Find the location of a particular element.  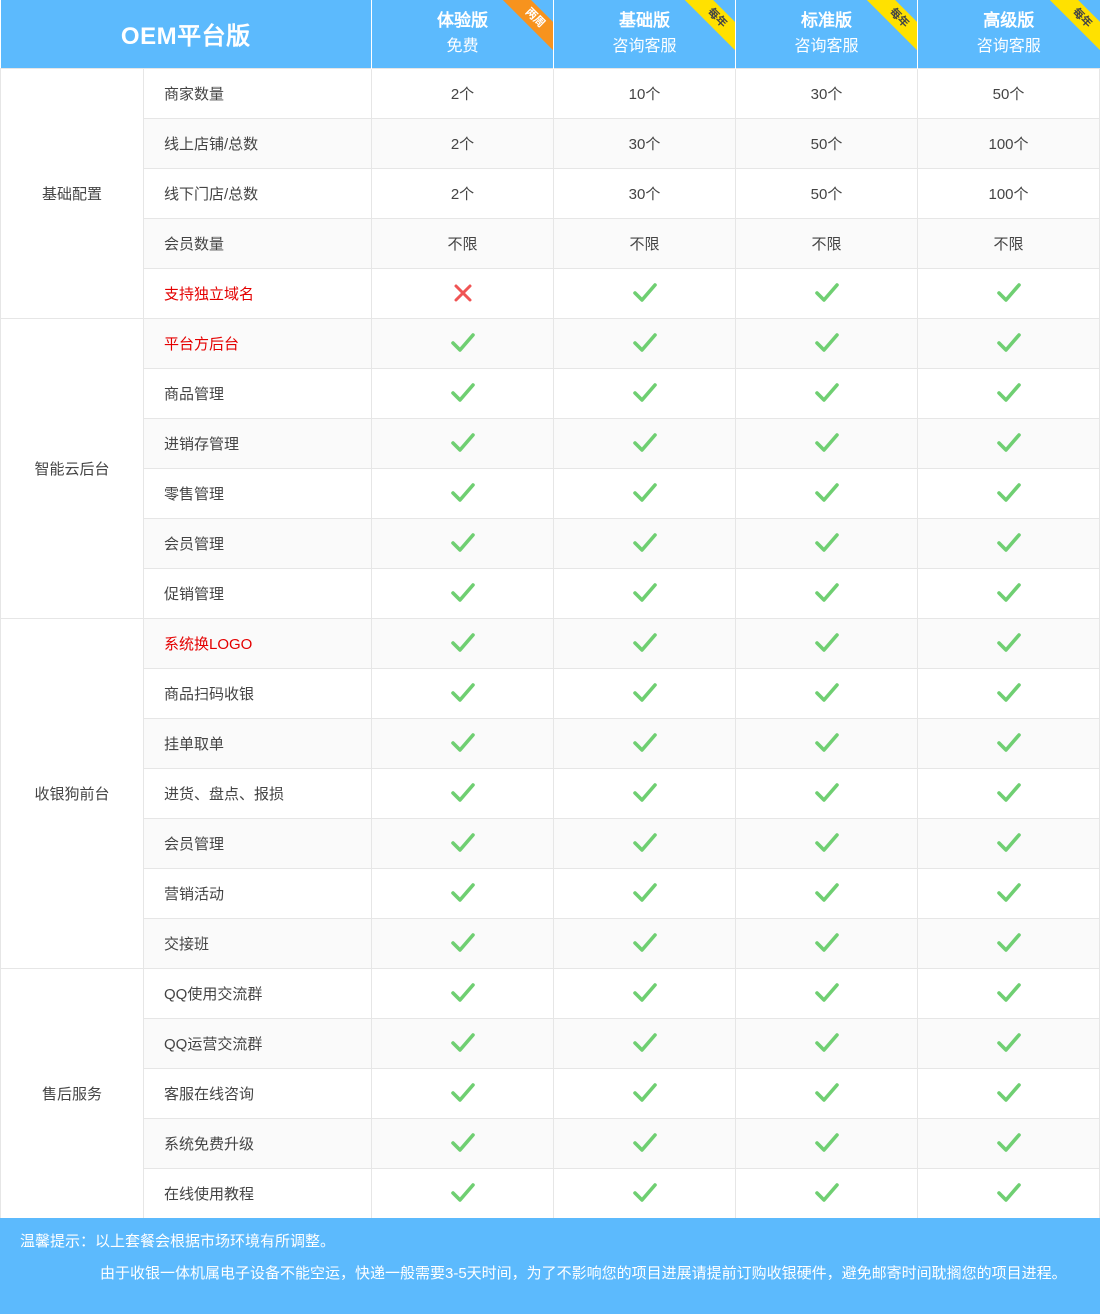

feature-label: 促销管理 is located at coordinates (257, 593).